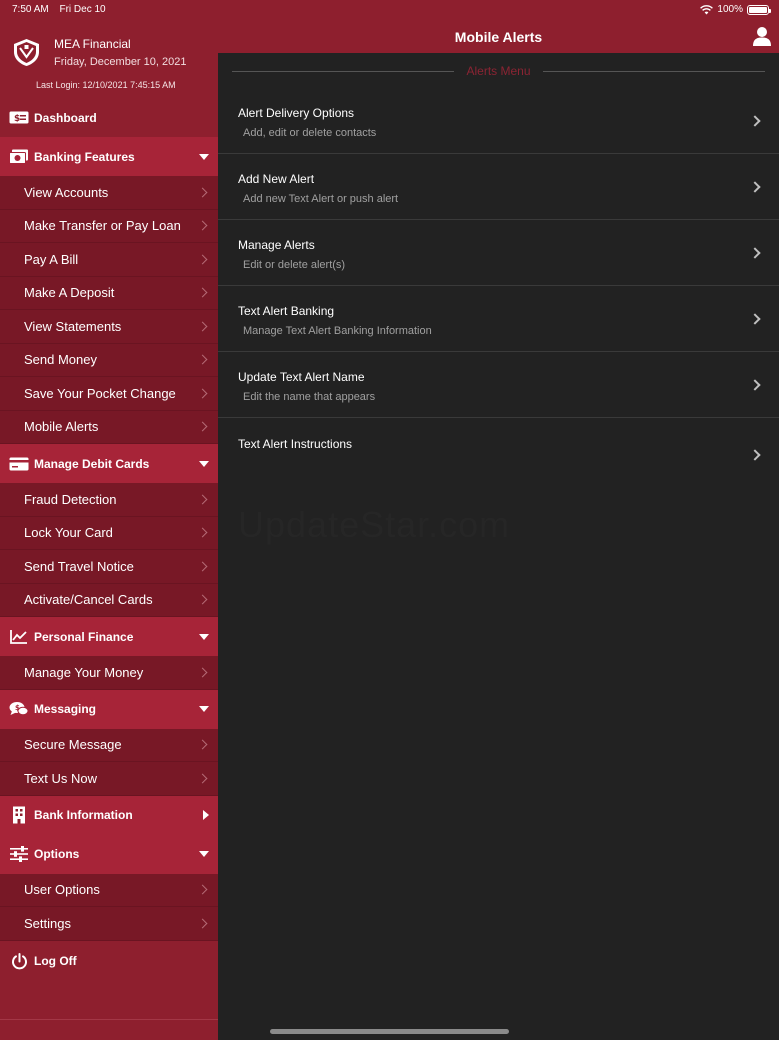 The image size is (779, 1040). I want to click on sidebar-section-label: Banking Features, so click(84, 156).